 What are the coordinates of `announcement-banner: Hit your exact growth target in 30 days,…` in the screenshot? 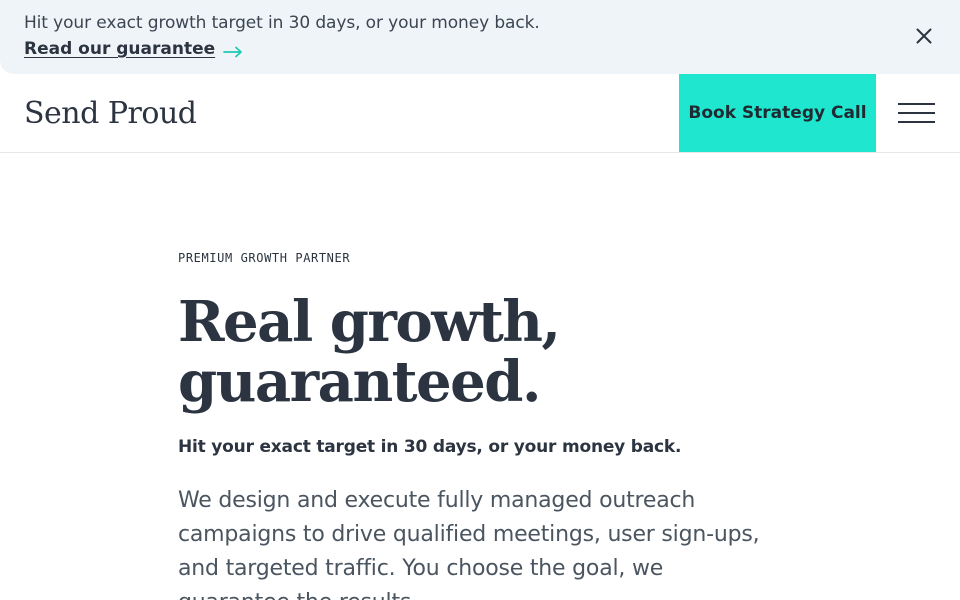 It's located at (480, 37).